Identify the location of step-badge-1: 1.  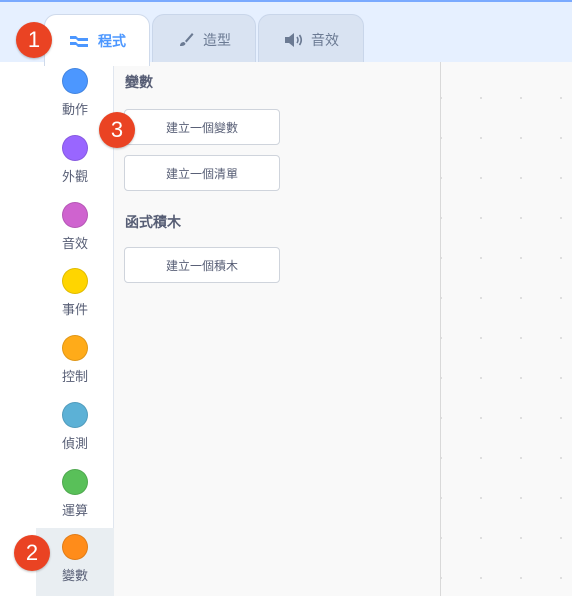
(34, 40).